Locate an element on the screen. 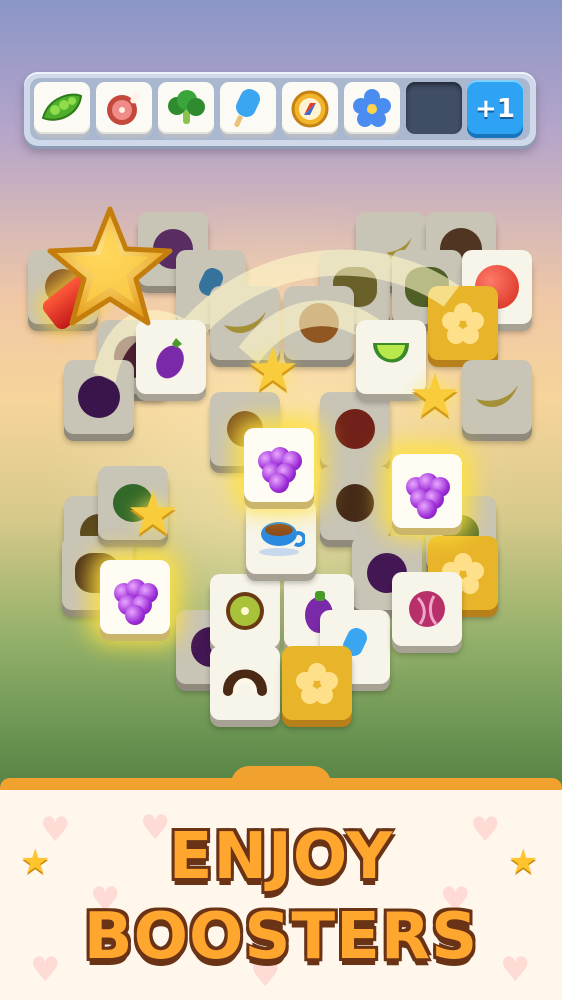 This screenshot has width=562, height=1000. slot-peas is located at coordinates (62, 108).